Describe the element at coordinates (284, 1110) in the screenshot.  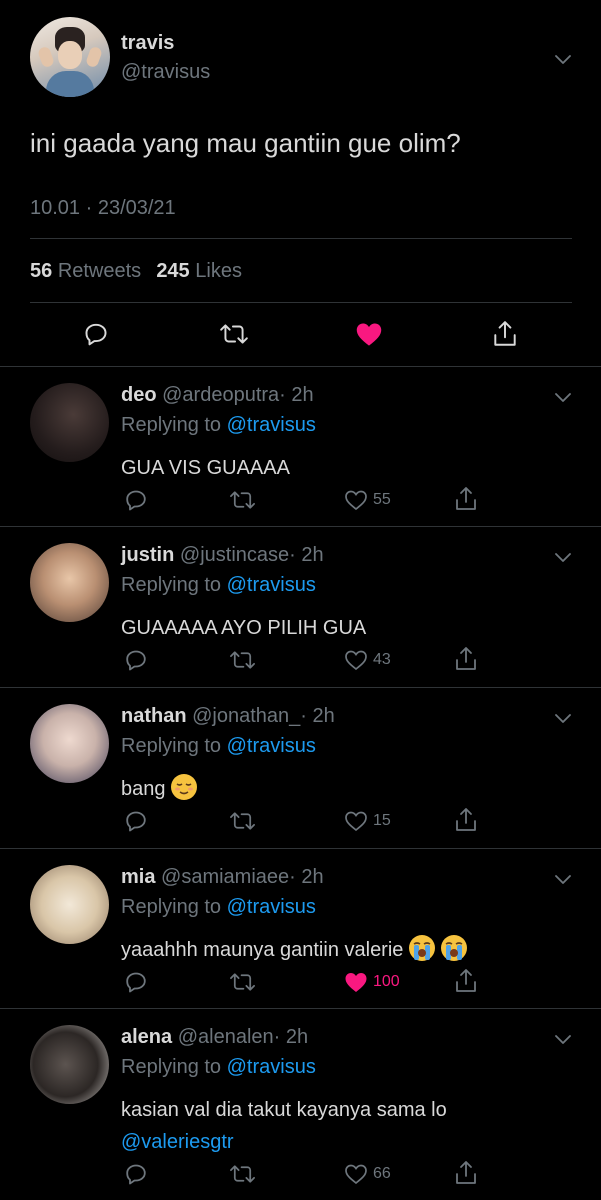
I see `reply-text: kasian val dia takut kayanya sama lo` at that location.